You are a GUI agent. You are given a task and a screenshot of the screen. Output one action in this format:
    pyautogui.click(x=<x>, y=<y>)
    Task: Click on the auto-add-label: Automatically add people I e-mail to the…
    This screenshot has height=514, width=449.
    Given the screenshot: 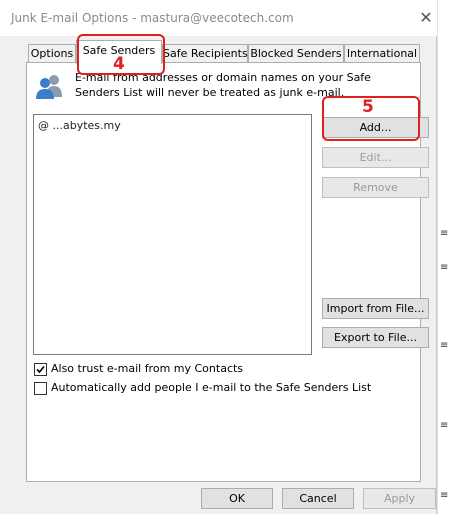 What is the action you would take?
    pyautogui.click(x=211, y=387)
    